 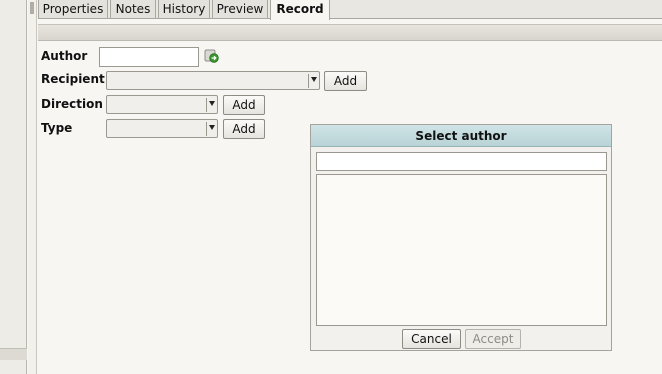 I want to click on direction-select, so click(x=162, y=104).